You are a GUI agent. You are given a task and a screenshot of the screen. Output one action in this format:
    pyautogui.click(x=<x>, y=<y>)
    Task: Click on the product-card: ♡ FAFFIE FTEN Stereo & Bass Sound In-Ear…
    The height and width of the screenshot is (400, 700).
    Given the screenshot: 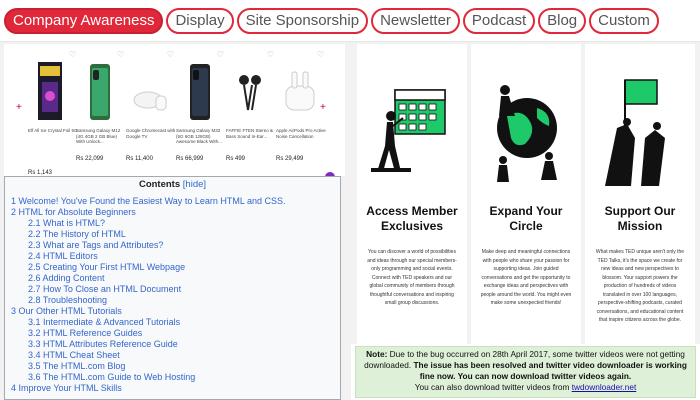 What is the action you would take?
    pyautogui.click(x=250, y=110)
    